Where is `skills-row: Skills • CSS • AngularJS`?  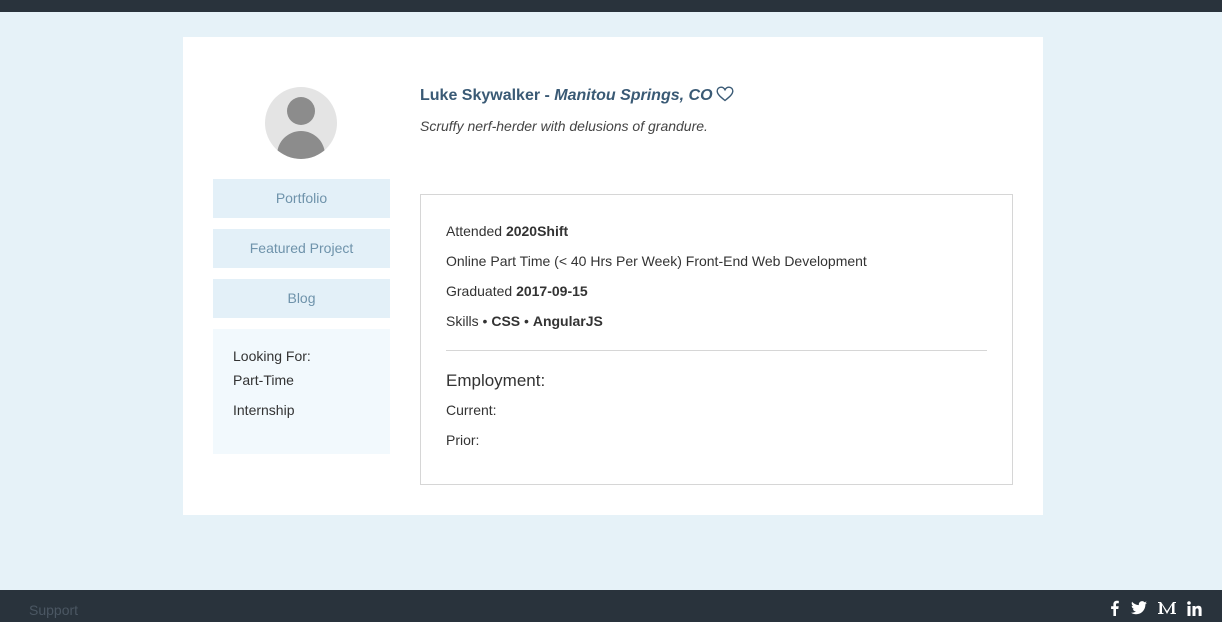 skills-row: Skills • CSS • AngularJS is located at coordinates (524, 321).